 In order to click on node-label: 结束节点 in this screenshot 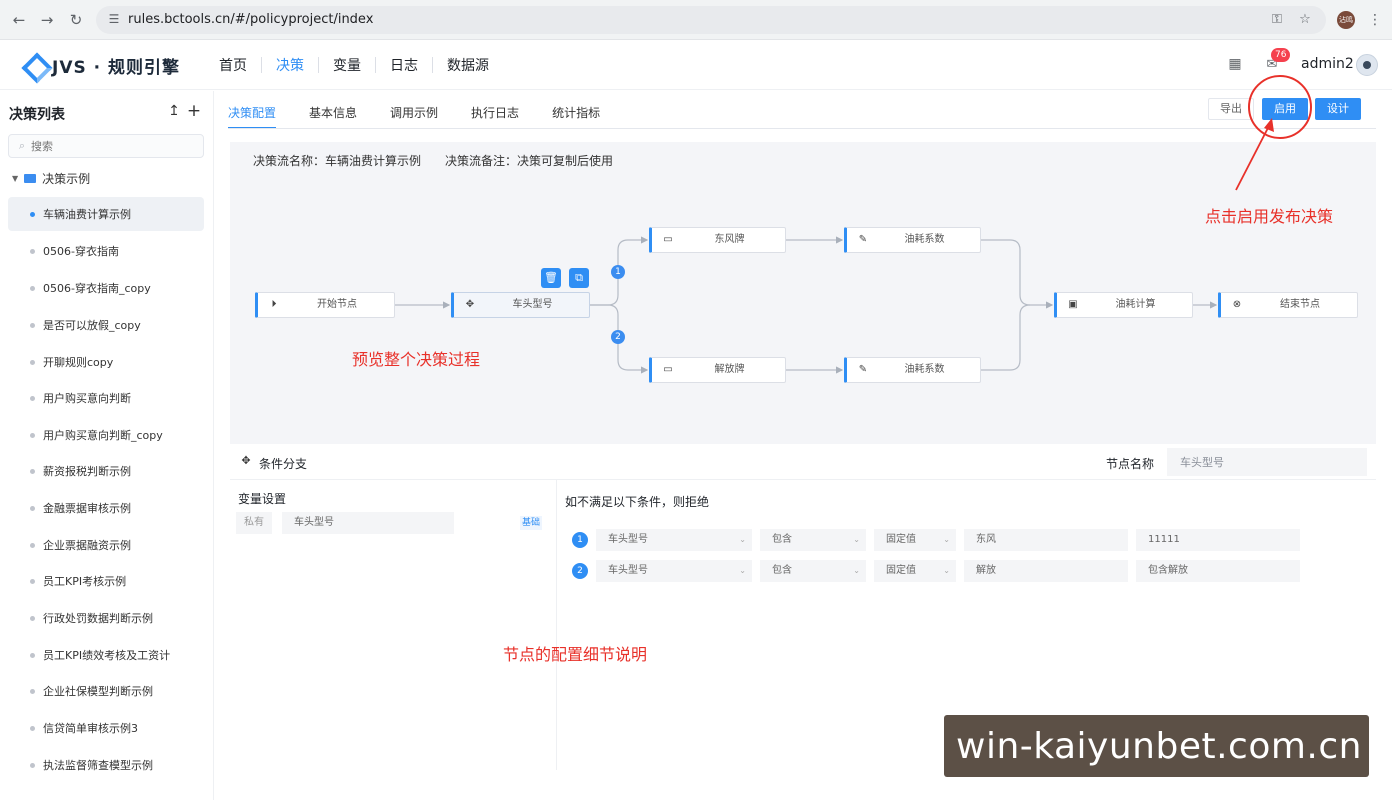, I will do `click(1300, 304)`.